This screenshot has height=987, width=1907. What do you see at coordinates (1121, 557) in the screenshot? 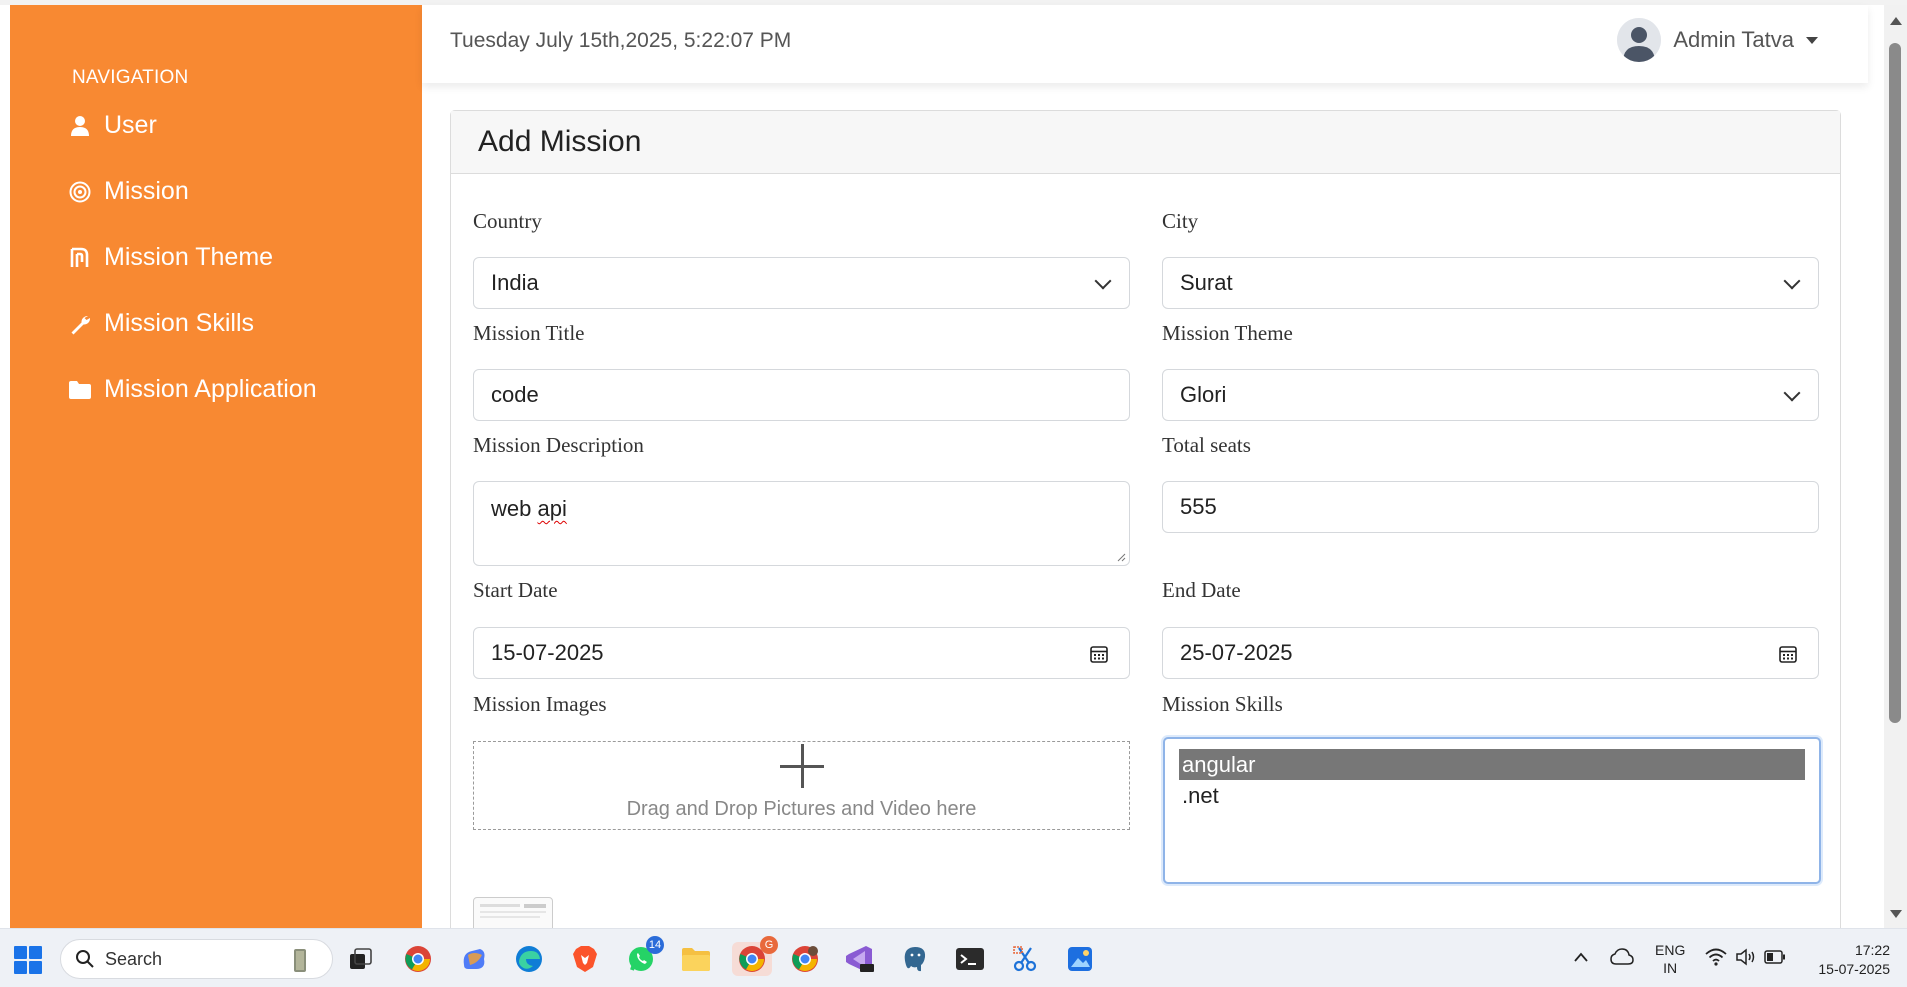
I see `resize-handle-icon` at bounding box center [1121, 557].